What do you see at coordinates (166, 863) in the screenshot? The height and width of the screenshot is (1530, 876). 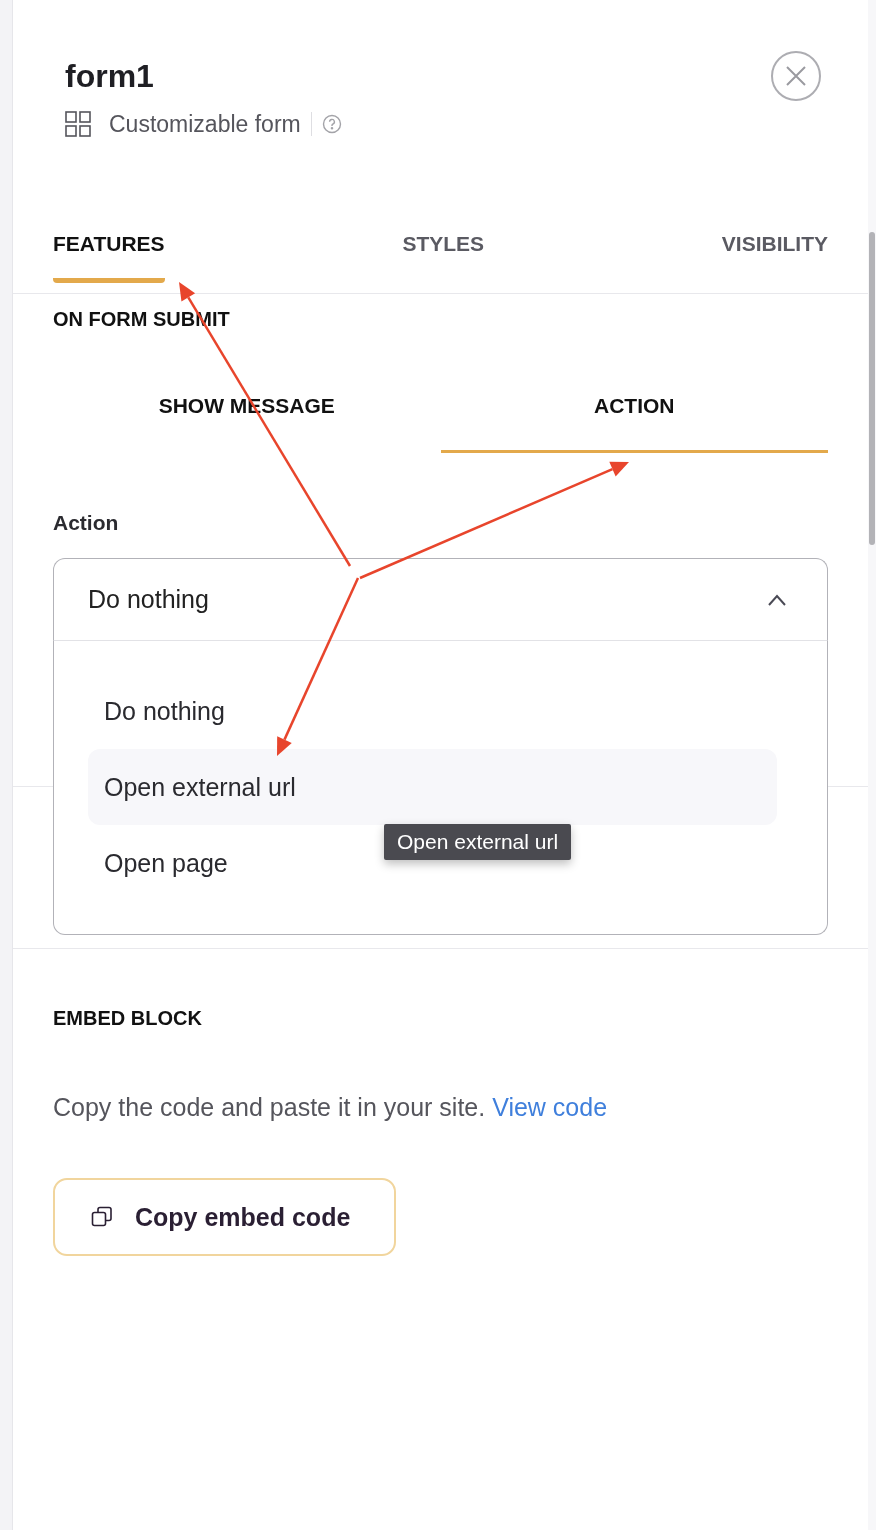 I see `dropdown-option: Open page` at bounding box center [166, 863].